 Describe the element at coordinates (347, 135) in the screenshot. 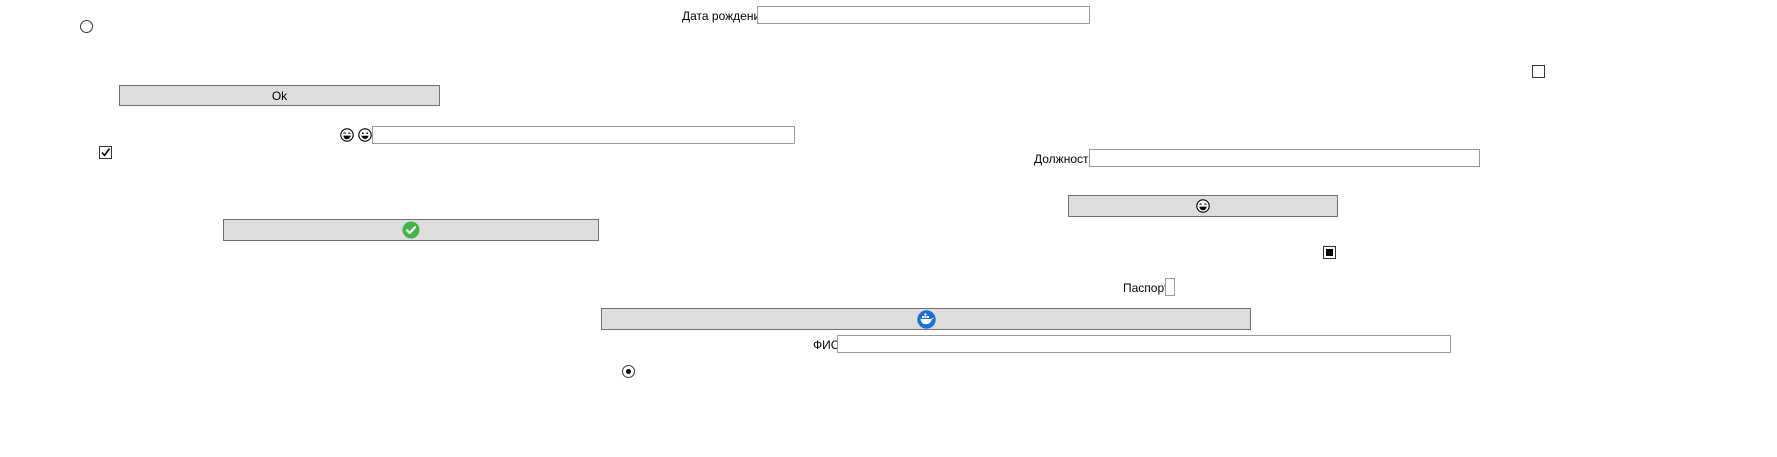

I see `grinning-face-icon` at that location.